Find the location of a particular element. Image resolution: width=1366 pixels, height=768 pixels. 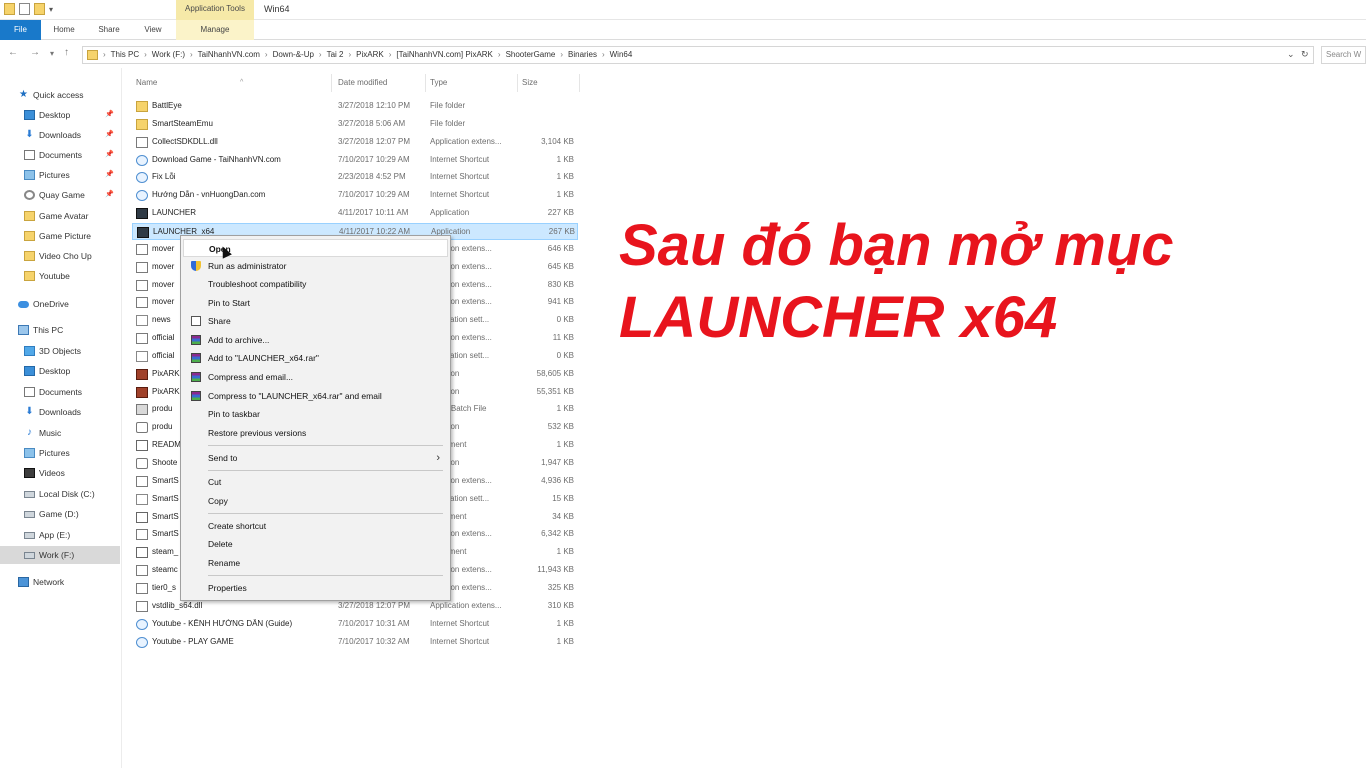

sidebar-item-documents: Documents 📌 is located at coordinates (60, 155).